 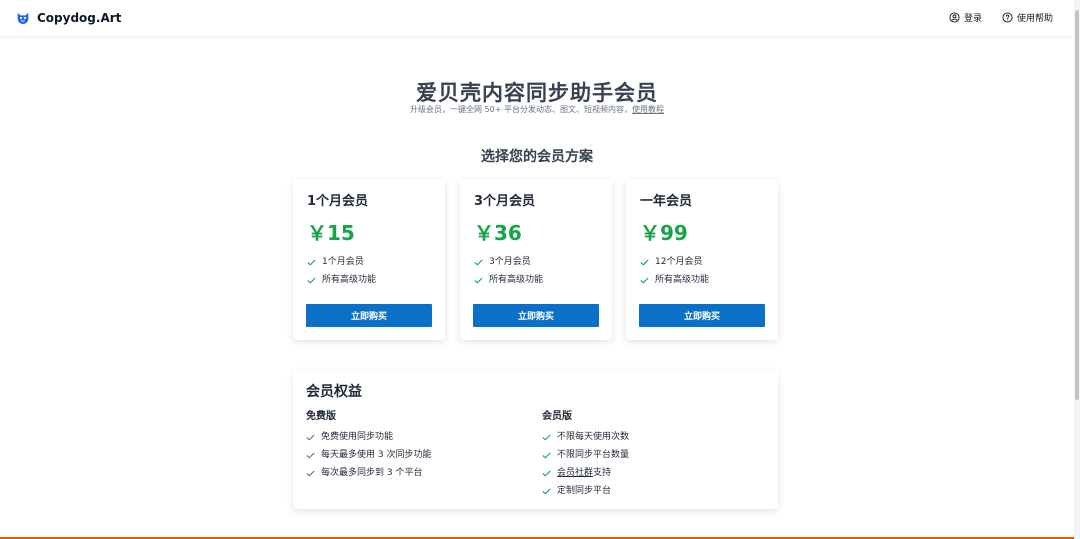 I want to click on page-scrollbar, so click(x=1077, y=269).